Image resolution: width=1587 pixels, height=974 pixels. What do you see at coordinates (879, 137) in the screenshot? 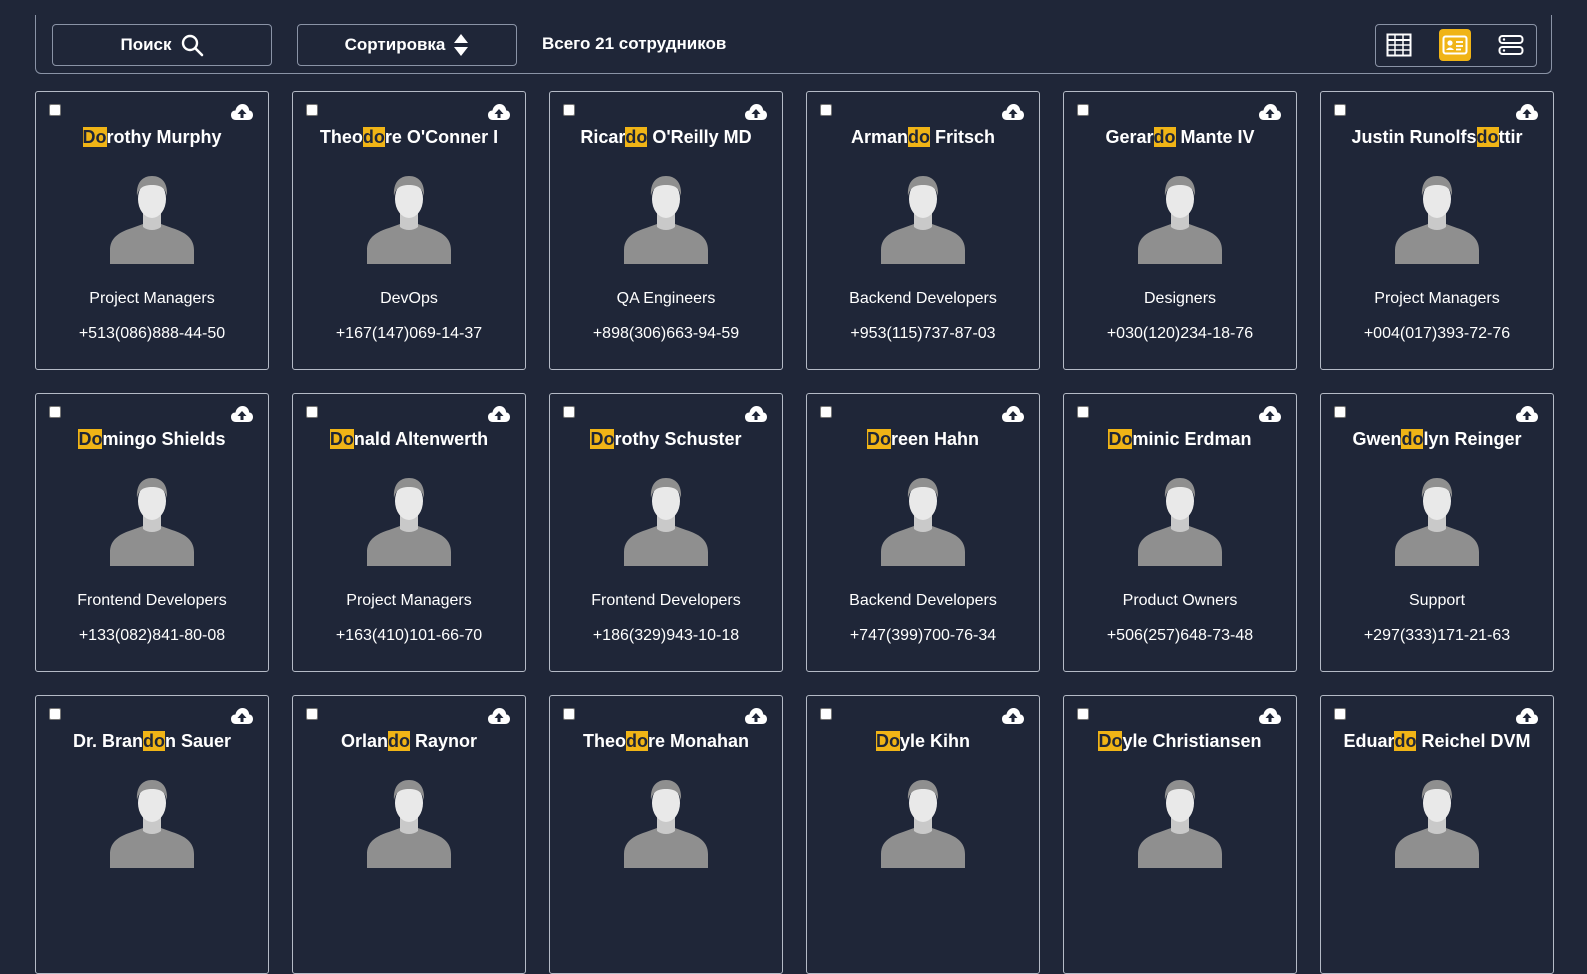
I see `employee-name-prefix: Arman` at bounding box center [879, 137].